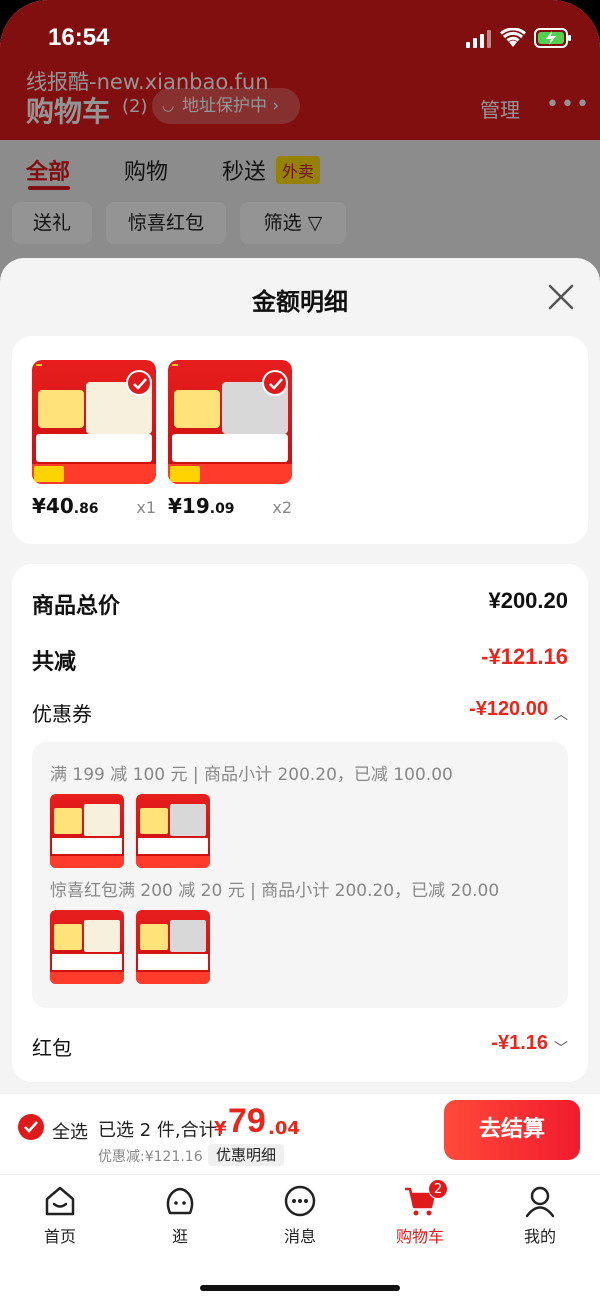  I want to click on redpacket-value: -¥1.16, so click(519, 1043).